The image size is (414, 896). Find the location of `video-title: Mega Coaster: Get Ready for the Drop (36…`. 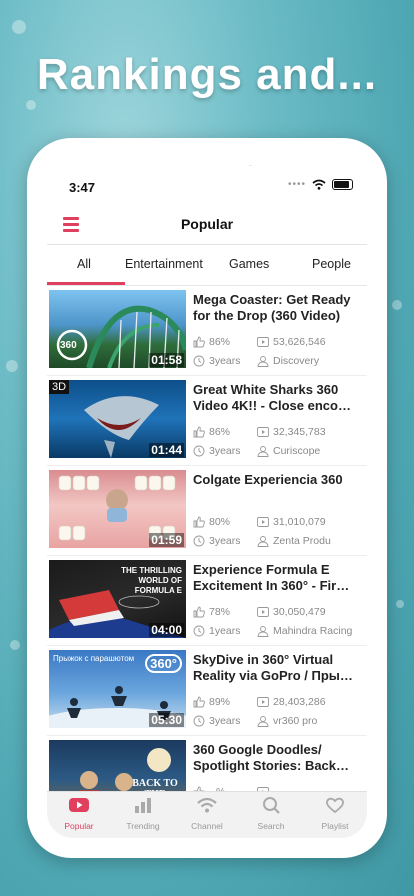

video-title: Mega Coaster: Get Ready for the Drop (36… is located at coordinates (279, 308).